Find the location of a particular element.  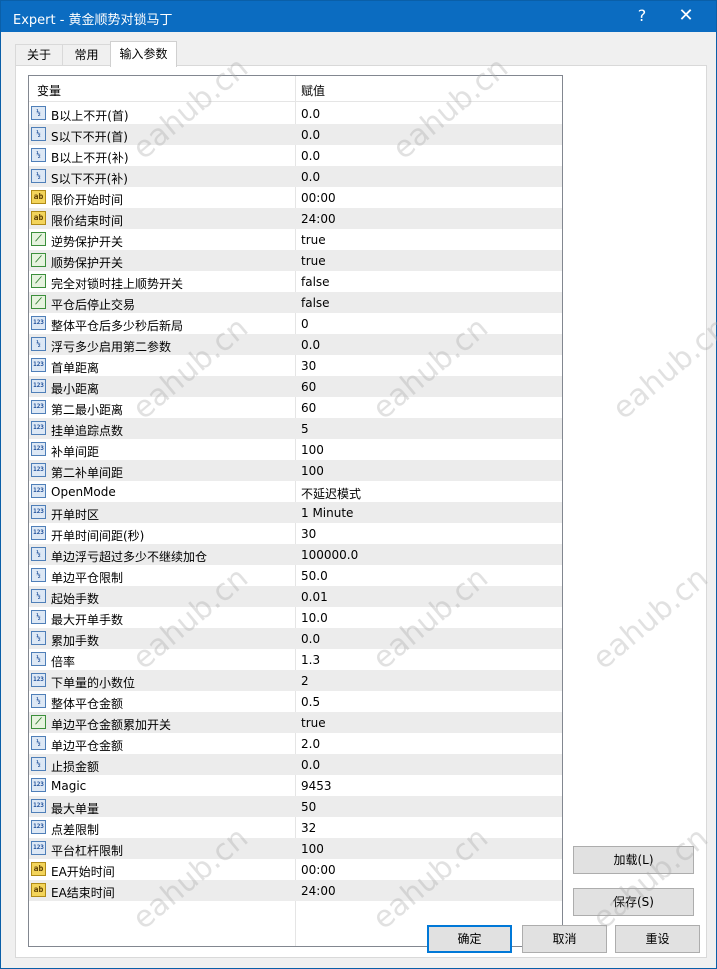

param-value: 0 is located at coordinates (305, 324).